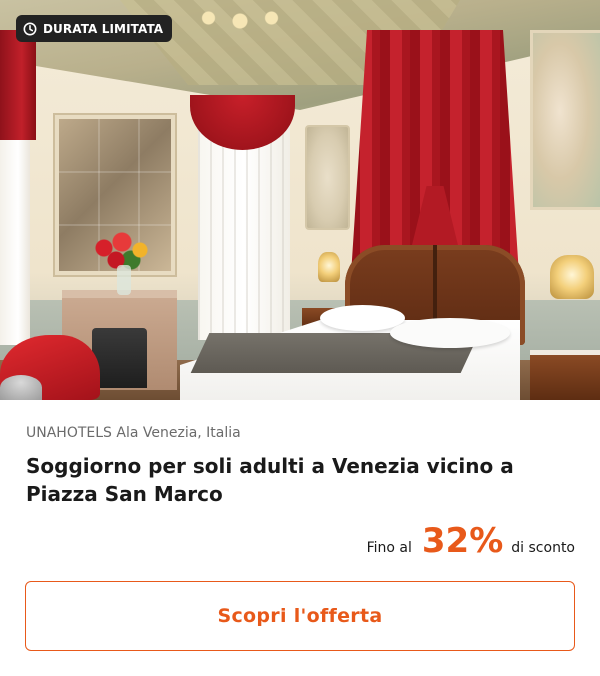  I want to click on discover-offer-button: Scopri l'offerta, so click(300, 616).